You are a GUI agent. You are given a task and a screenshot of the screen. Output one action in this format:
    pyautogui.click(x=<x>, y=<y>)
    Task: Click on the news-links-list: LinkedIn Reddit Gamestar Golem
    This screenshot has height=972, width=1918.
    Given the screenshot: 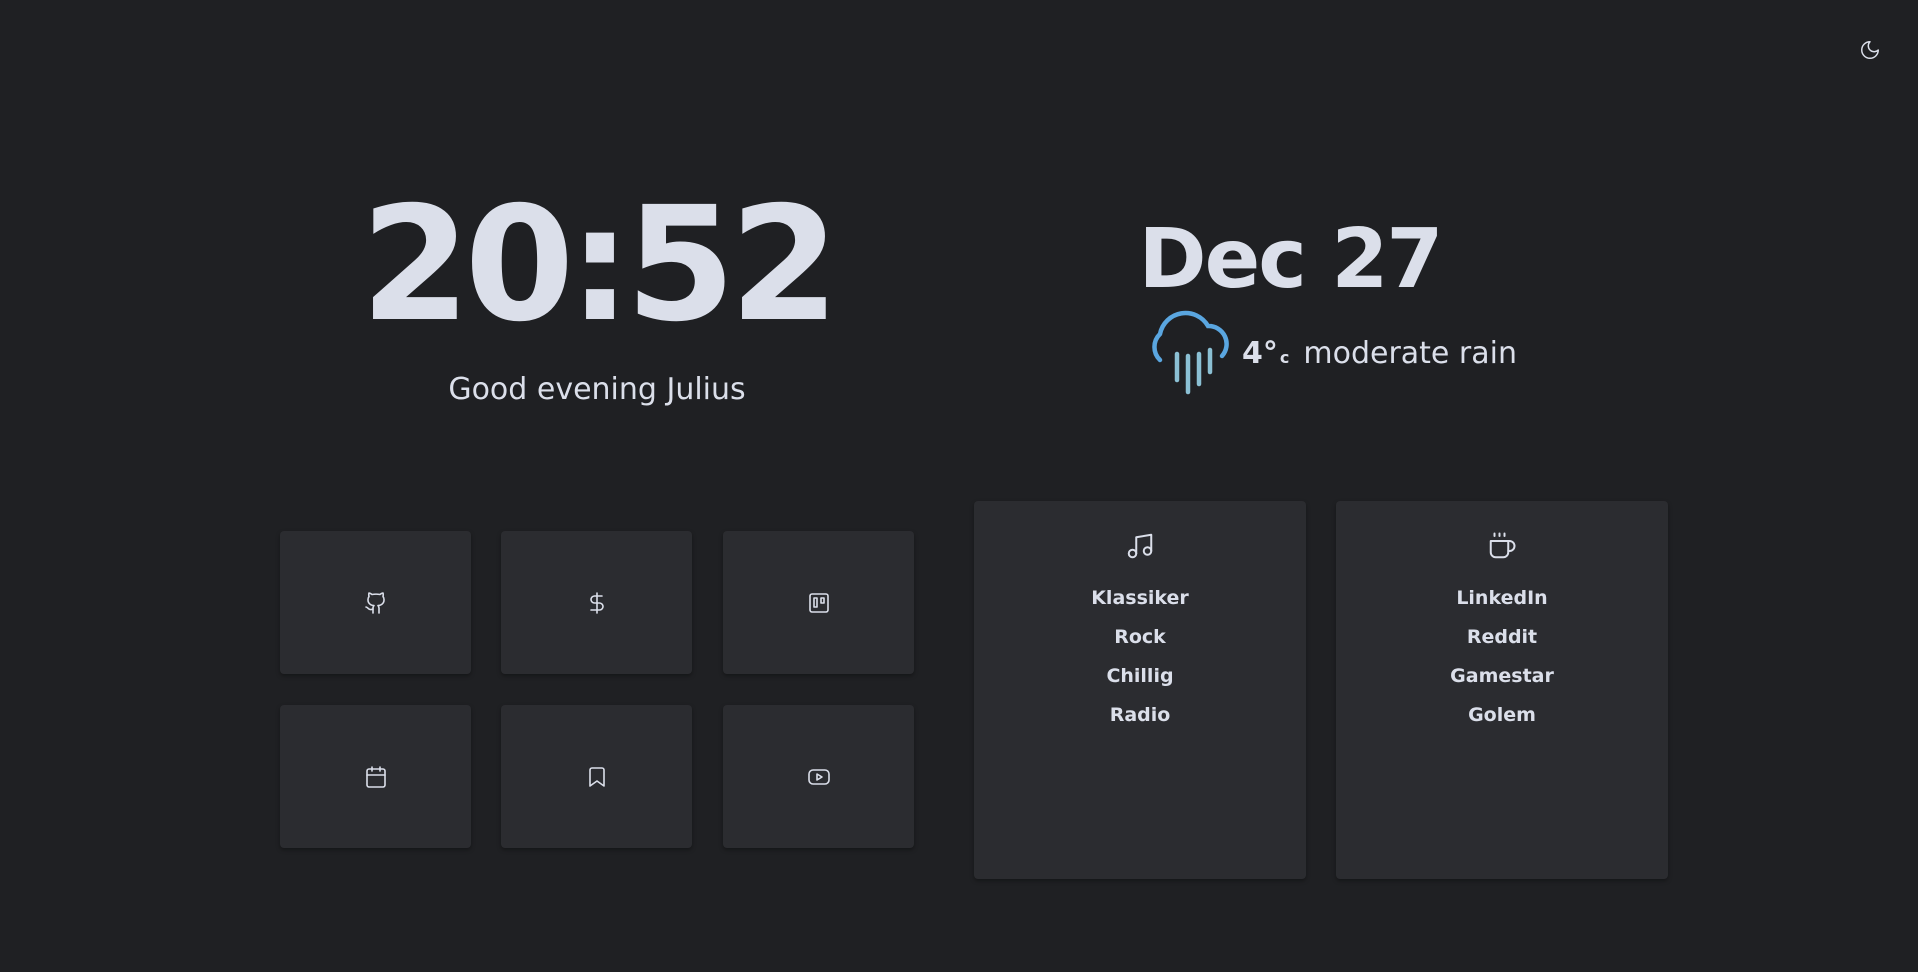 What is the action you would take?
    pyautogui.click(x=1502, y=657)
    